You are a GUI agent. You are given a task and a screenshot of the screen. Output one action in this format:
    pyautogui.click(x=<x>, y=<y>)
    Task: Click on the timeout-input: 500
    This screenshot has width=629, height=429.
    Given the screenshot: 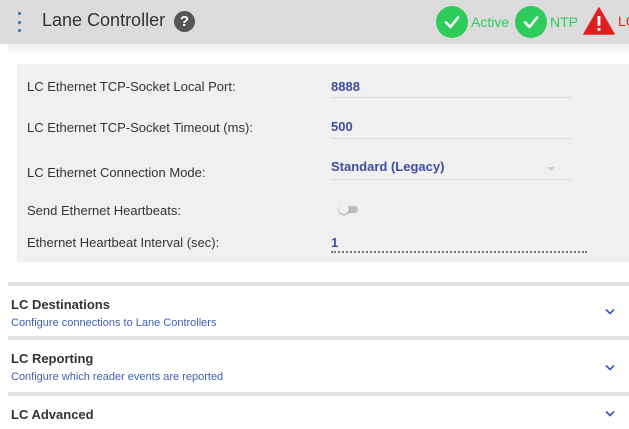 What is the action you would take?
    pyautogui.click(x=342, y=126)
    